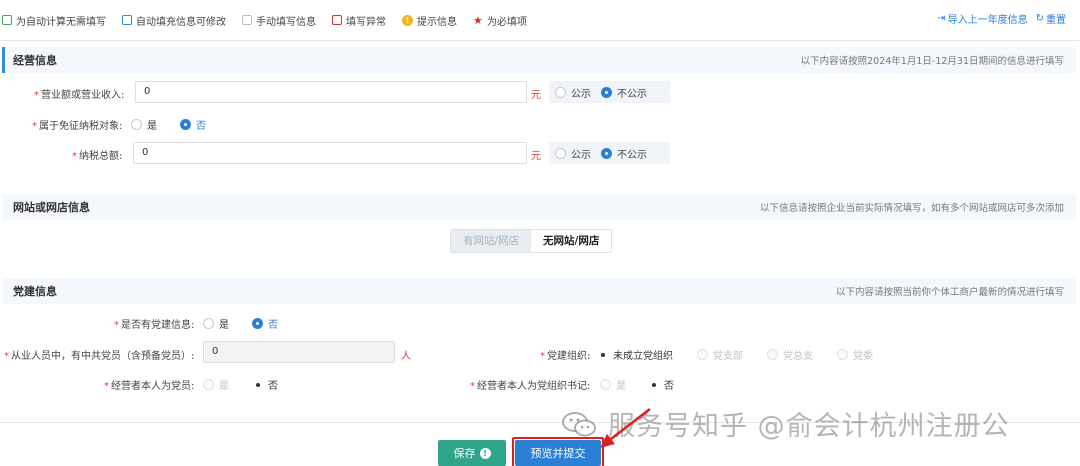 This screenshot has height=466, width=1080. Describe the element at coordinates (407, 20) in the screenshot. I see `warning-icon: !` at that location.